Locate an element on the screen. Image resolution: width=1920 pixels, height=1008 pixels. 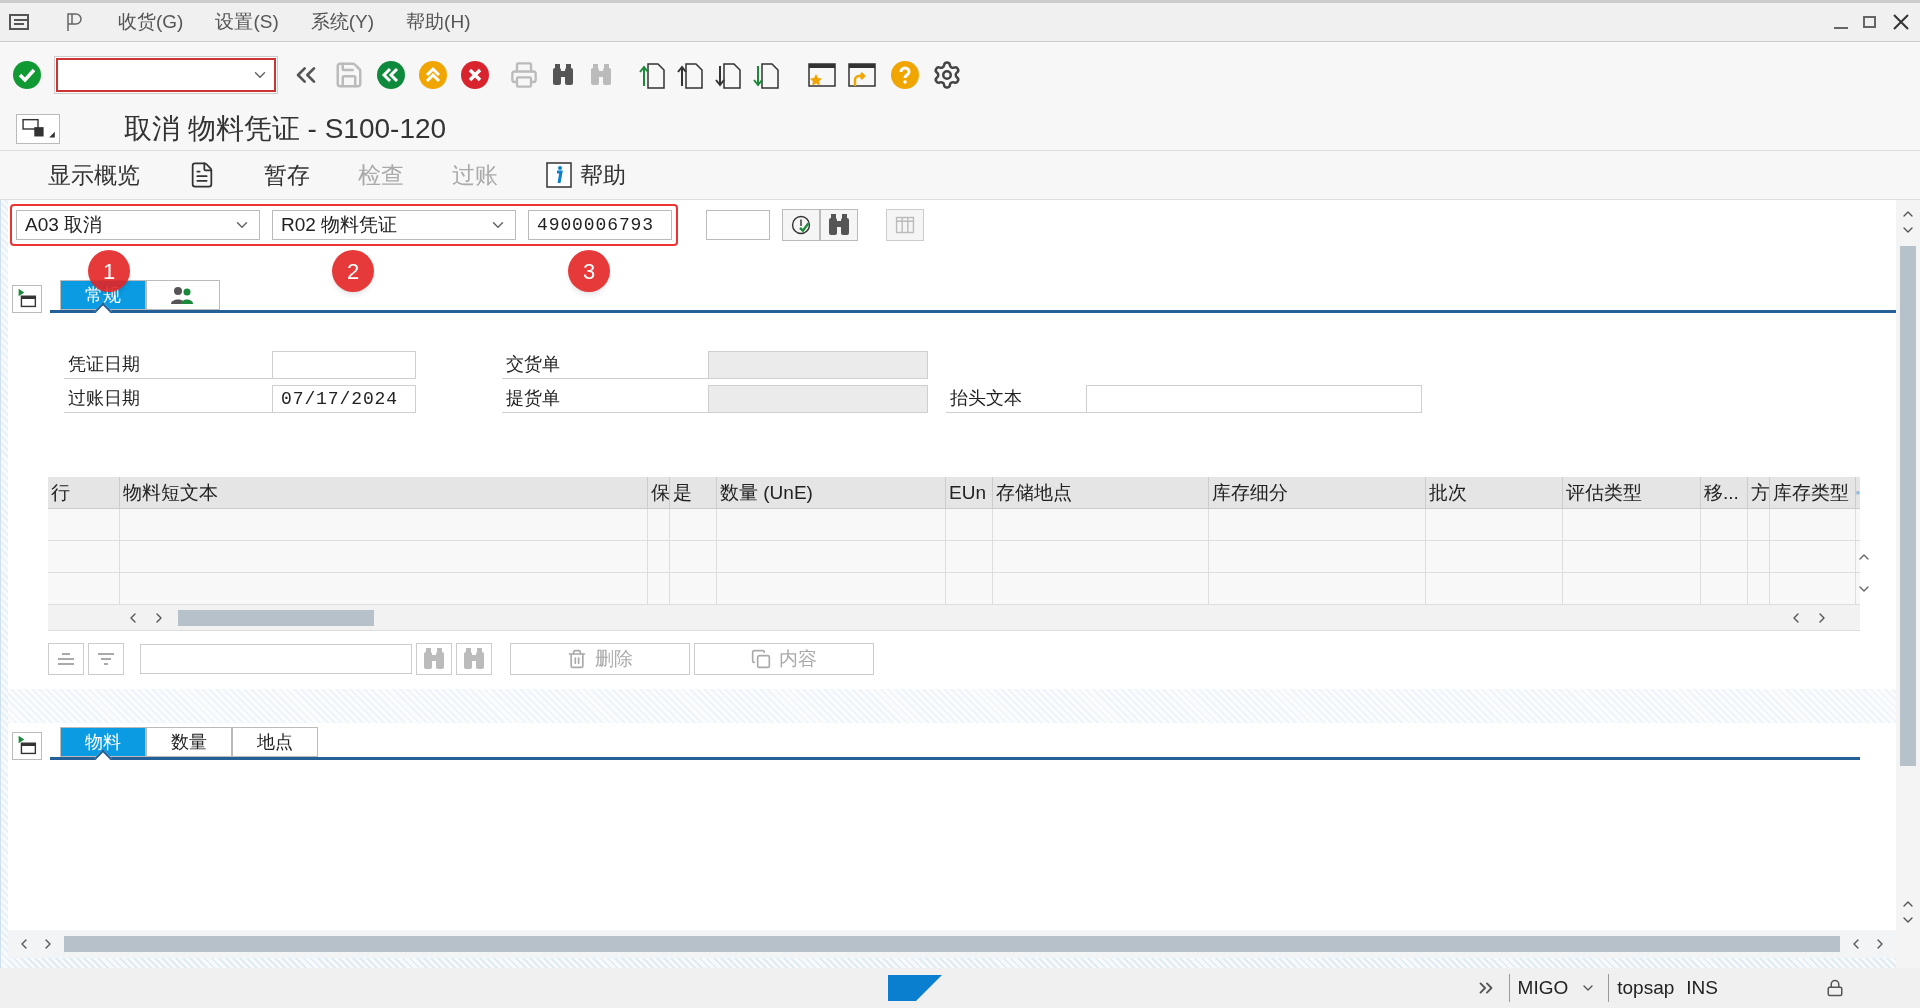
action-dropdown: A03 取消 is located at coordinates (138, 225).